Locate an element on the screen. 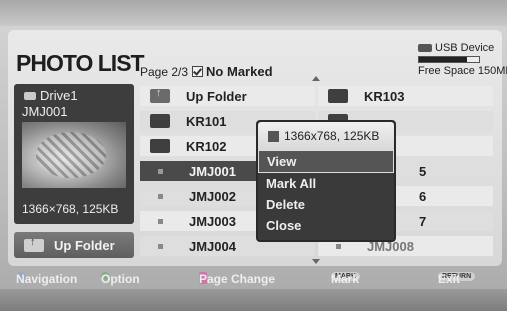 The image size is (507, 311). page-change-label: Page Change is located at coordinates (237, 279).